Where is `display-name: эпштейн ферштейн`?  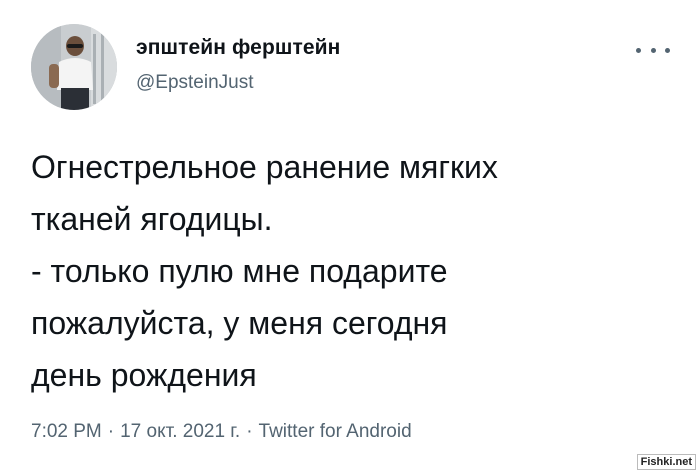 display-name: эпштейн ферштейн is located at coordinates (238, 48).